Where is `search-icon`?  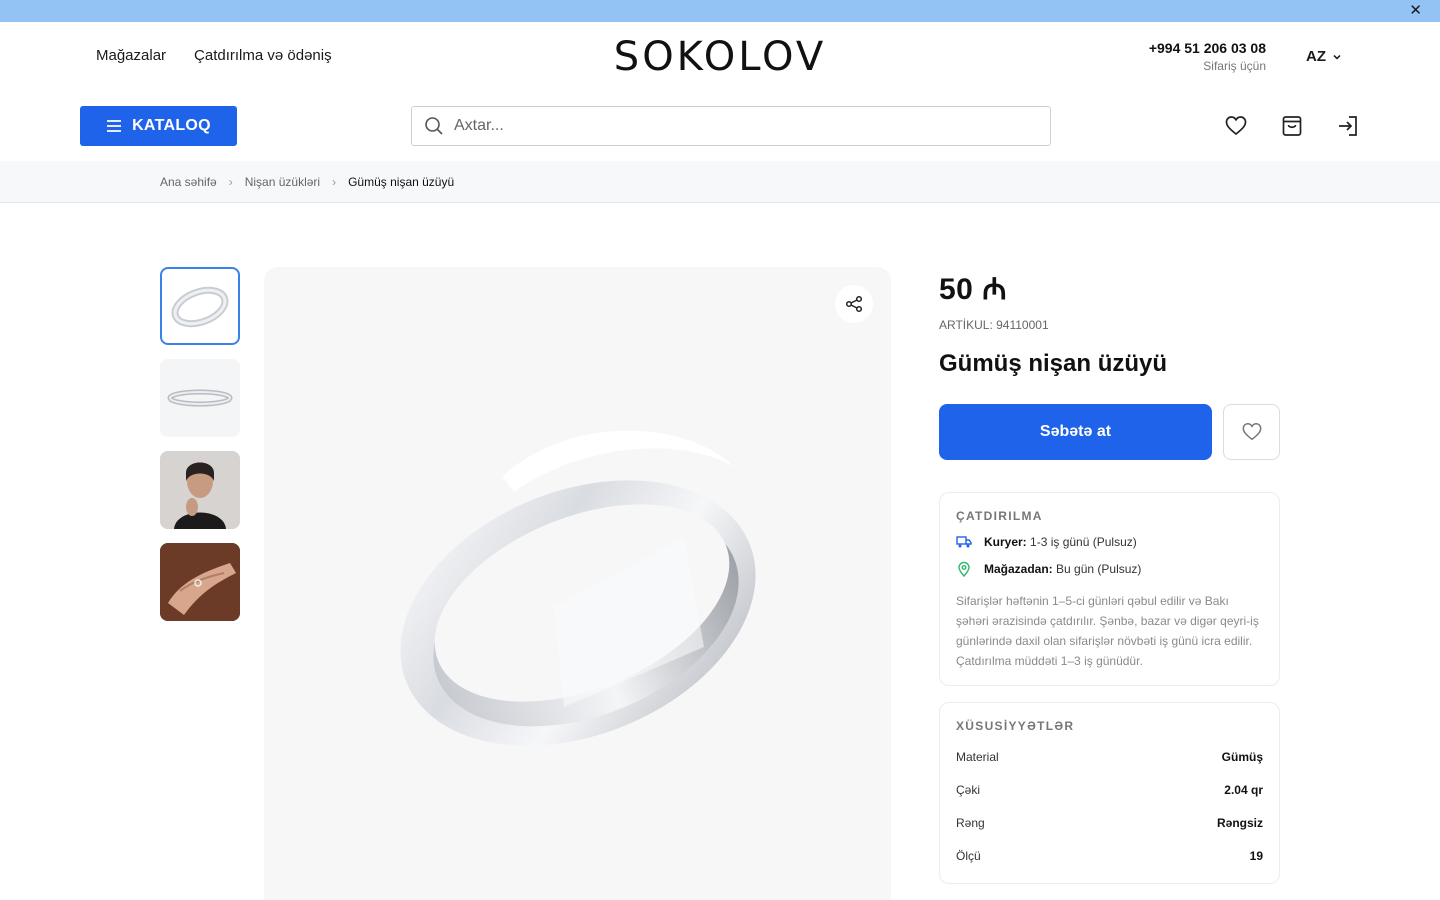 search-icon is located at coordinates (434, 126).